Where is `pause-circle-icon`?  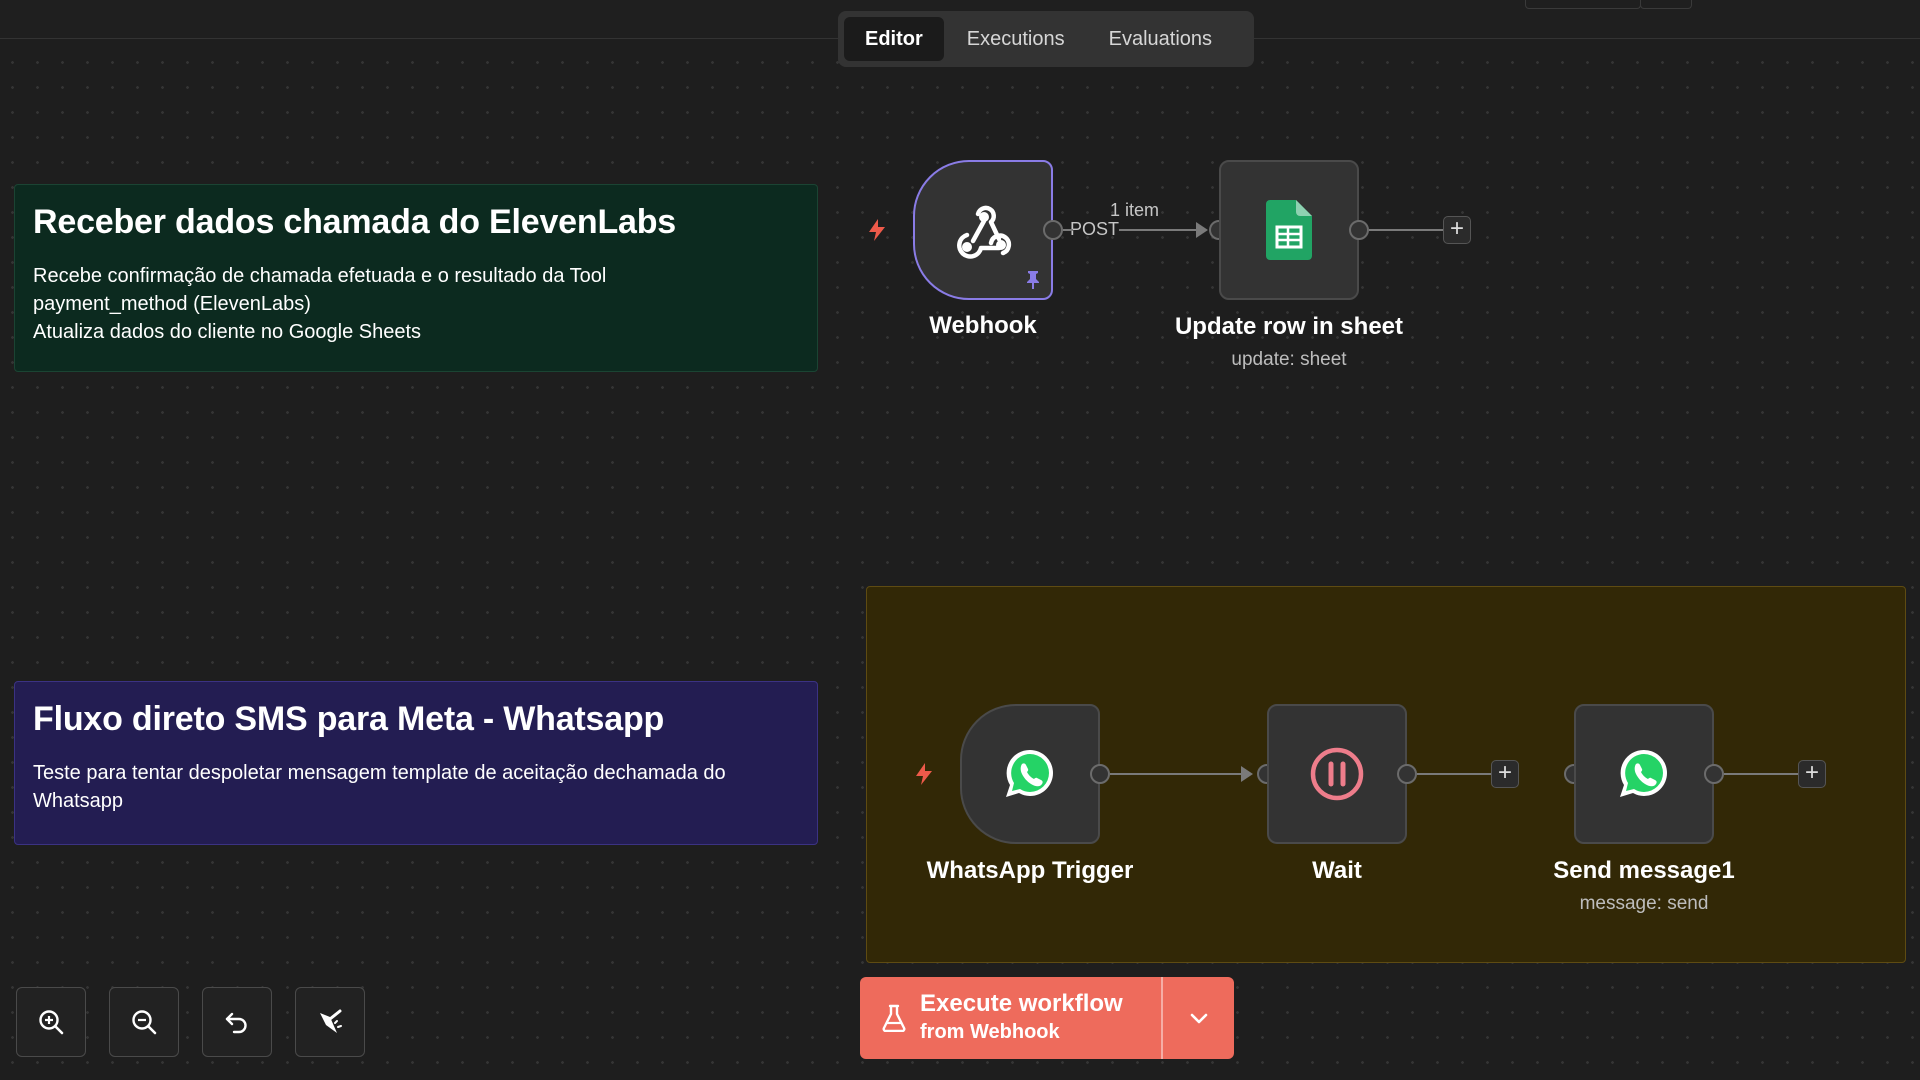 pause-circle-icon is located at coordinates (1337, 774).